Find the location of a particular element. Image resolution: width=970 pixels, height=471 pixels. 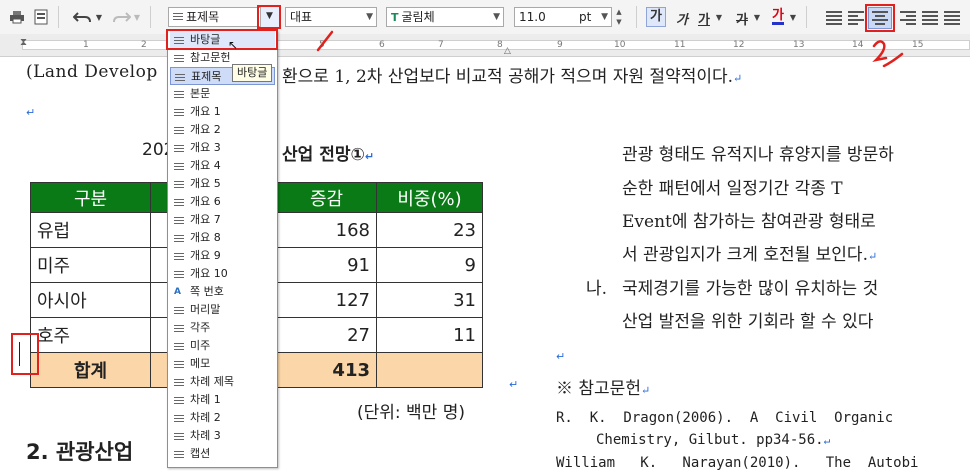

dropdown-item: 개요 3 is located at coordinates (222, 148).